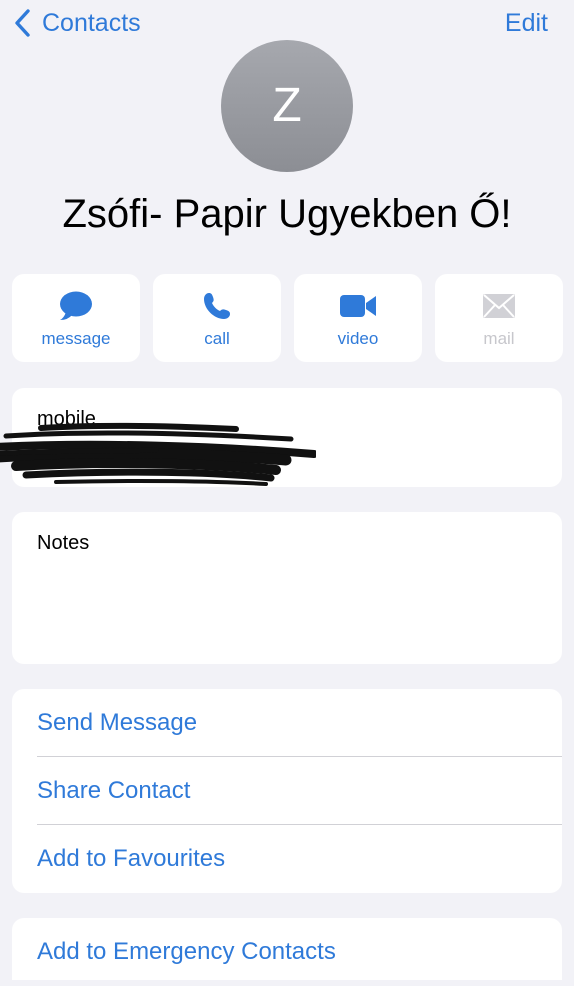 The image size is (574, 986). What do you see at coordinates (91, 23) in the screenshot?
I see `back-button-label: Contacts` at bounding box center [91, 23].